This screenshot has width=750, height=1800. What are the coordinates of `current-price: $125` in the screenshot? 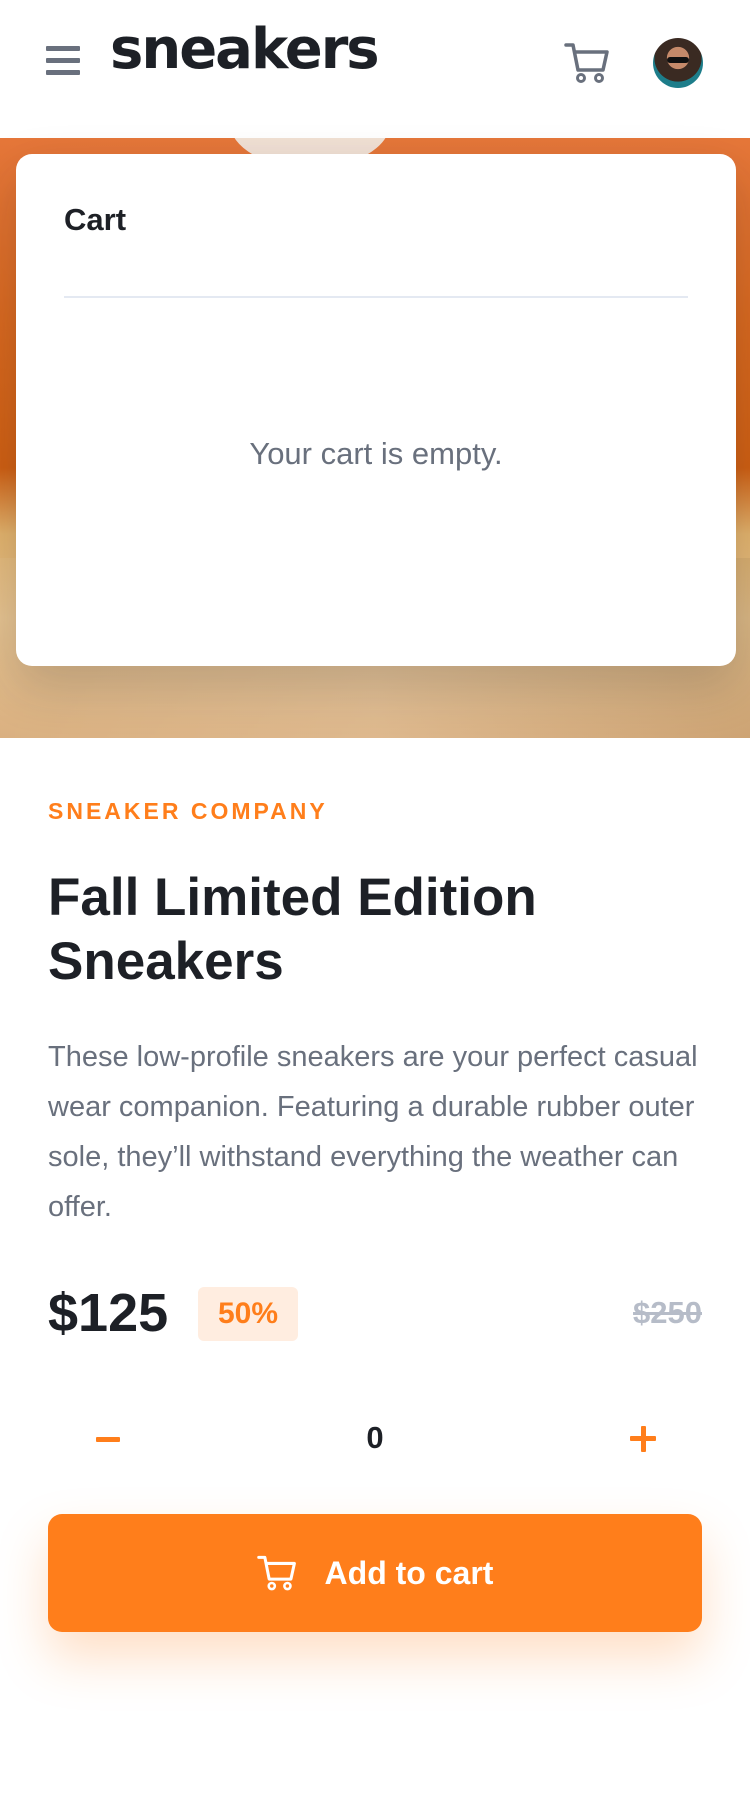 It's located at (108, 1313).